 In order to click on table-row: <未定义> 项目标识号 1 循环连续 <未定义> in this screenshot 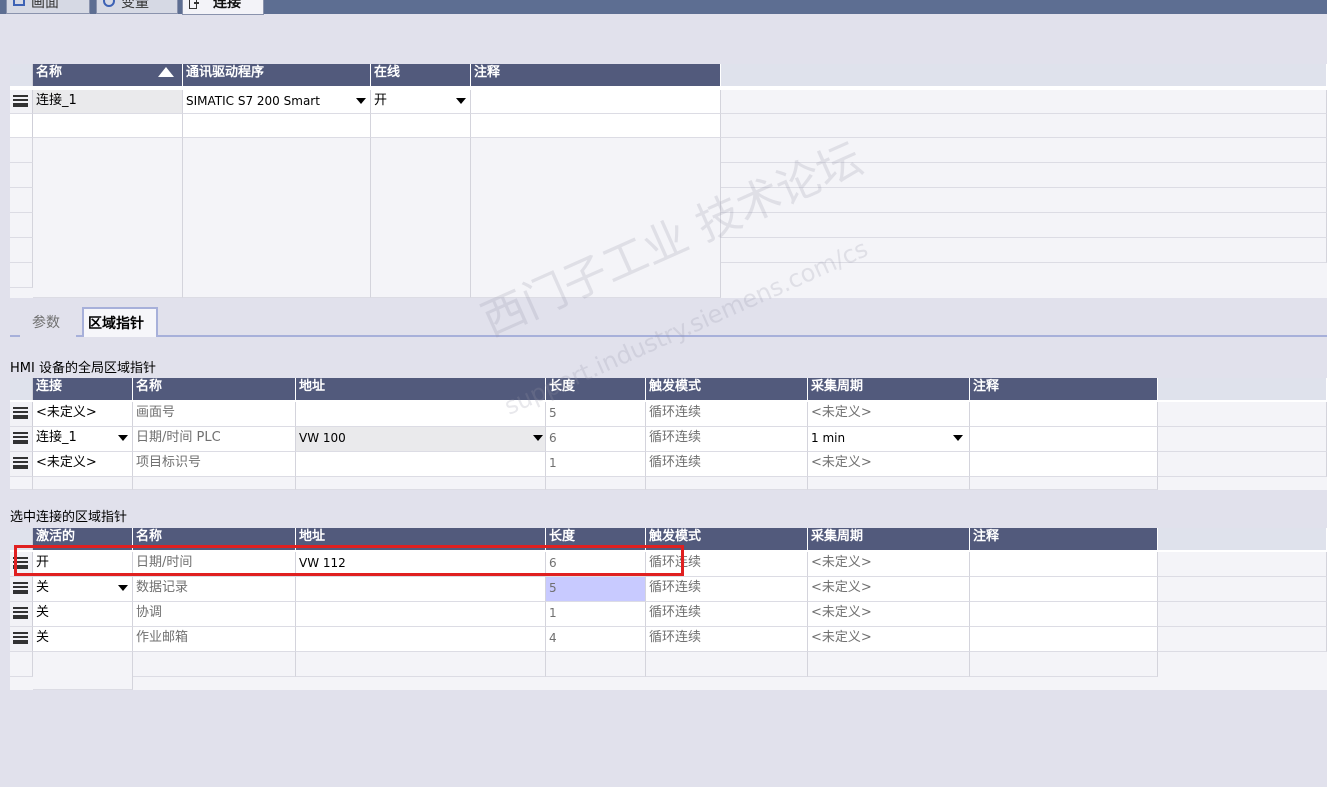, I will do `click(668, 464)`.